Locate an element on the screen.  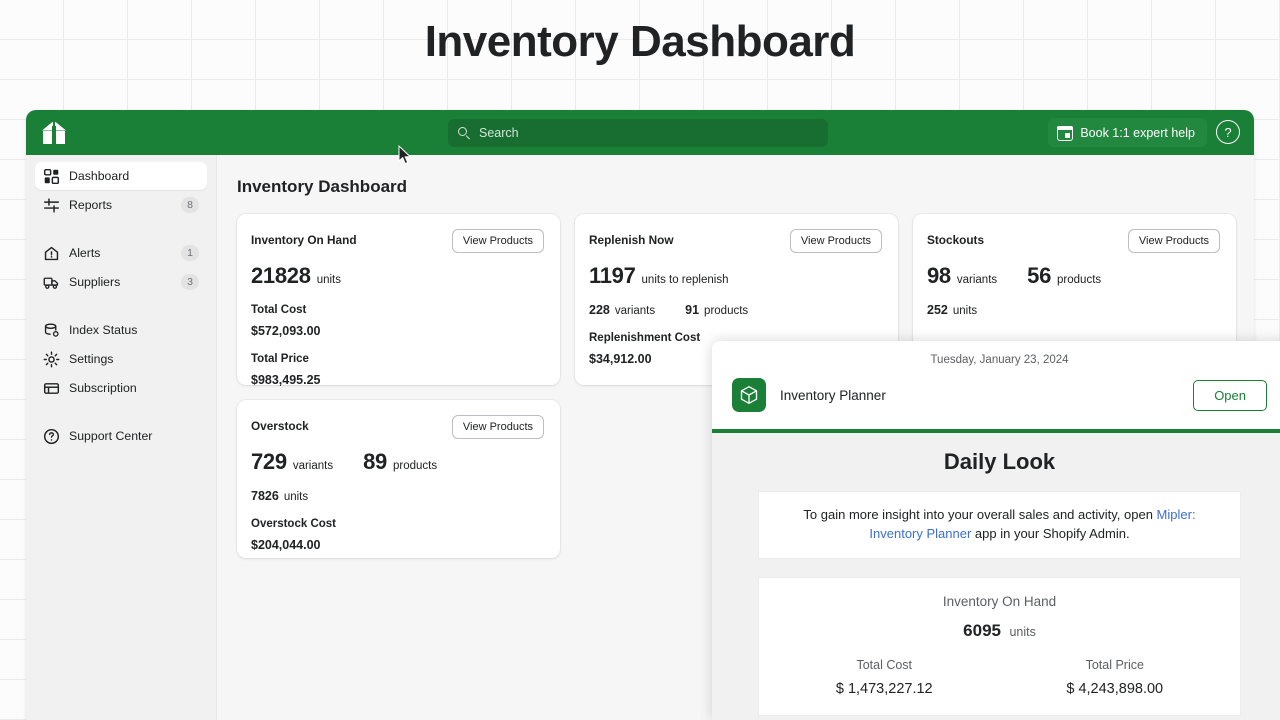
truck-icon is located at coordinates (51, 283).